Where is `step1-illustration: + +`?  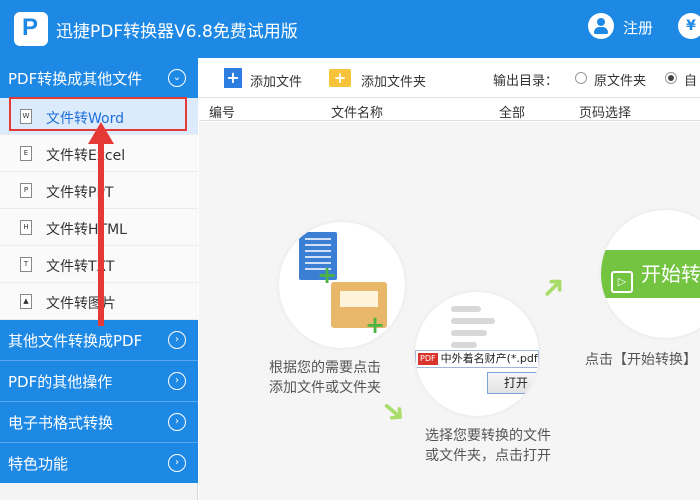 step1-illustration: + + is located at coordinates (342, 285).